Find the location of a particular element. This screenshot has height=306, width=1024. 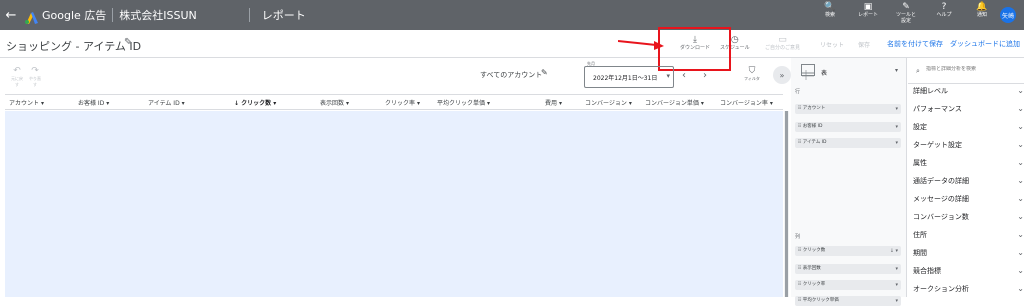

help-label: ヘルプ is located at coordinates (944, 15).